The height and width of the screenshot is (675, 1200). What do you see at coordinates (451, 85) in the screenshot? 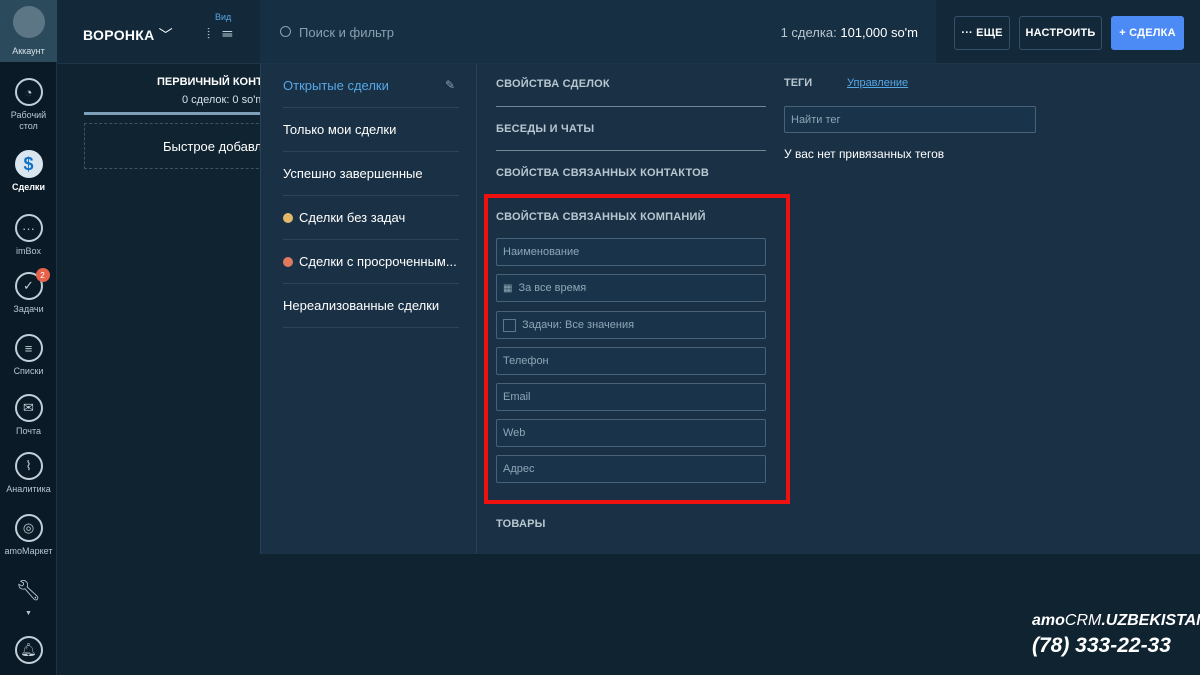
I see `edit-pencil-icon: ✎` at bounding box center [451, 85].